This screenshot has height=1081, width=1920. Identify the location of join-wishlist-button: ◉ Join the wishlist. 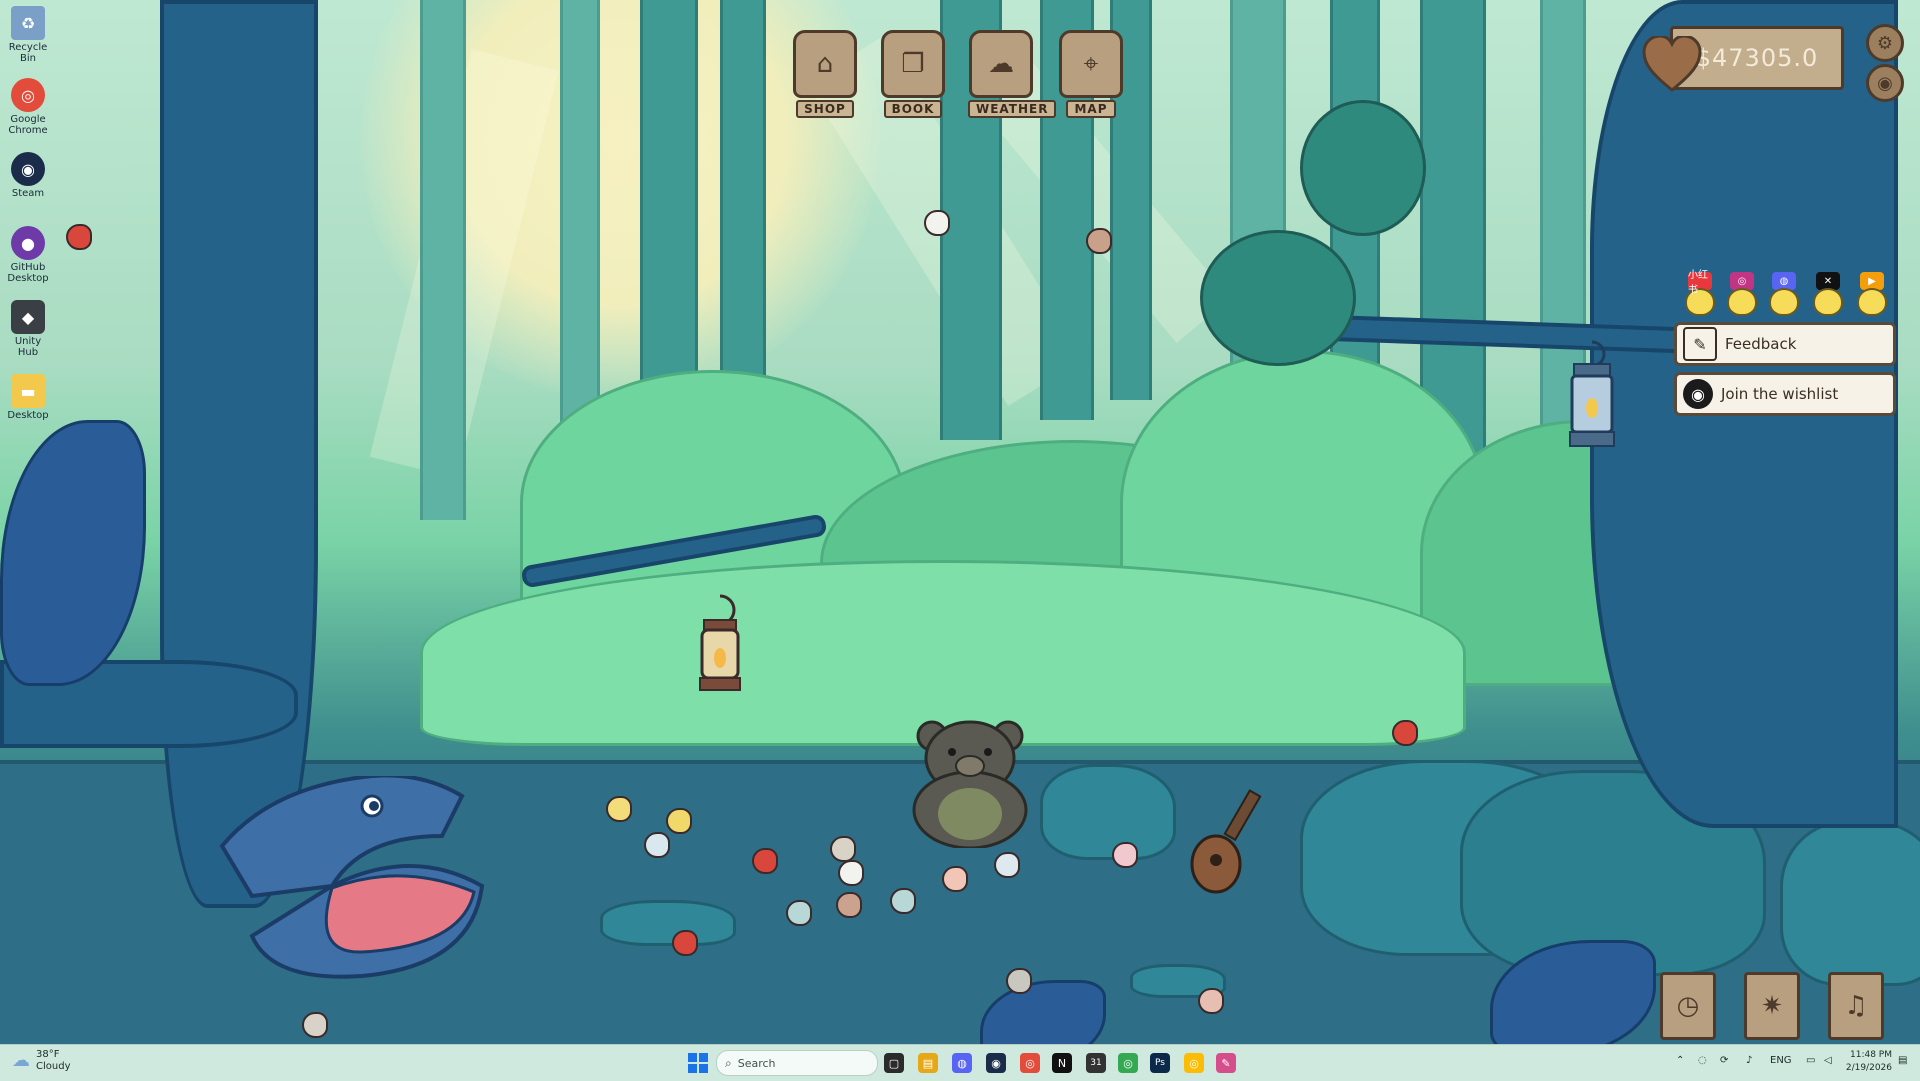
(1785, 394).